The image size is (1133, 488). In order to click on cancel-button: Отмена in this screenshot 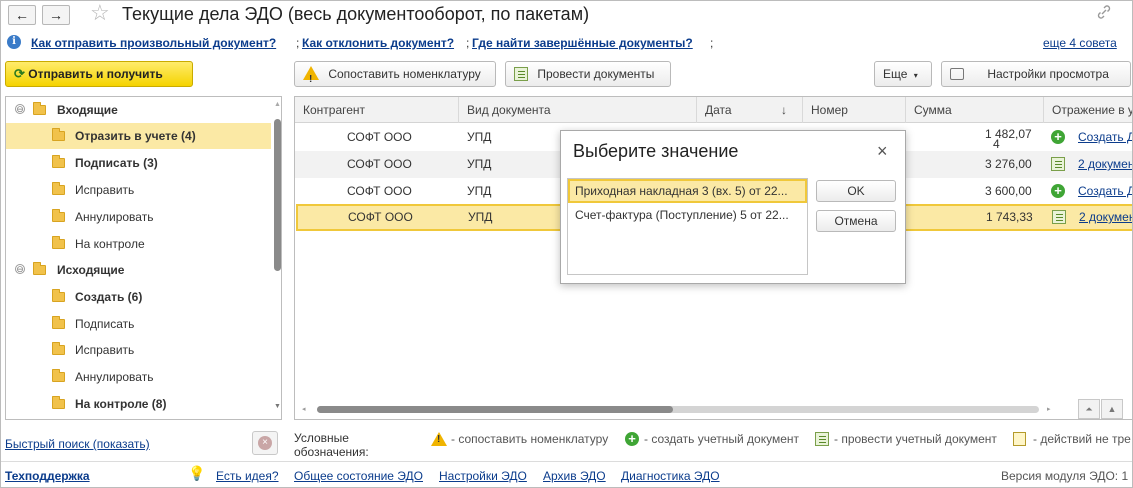, I will do `click(856, 221)`.